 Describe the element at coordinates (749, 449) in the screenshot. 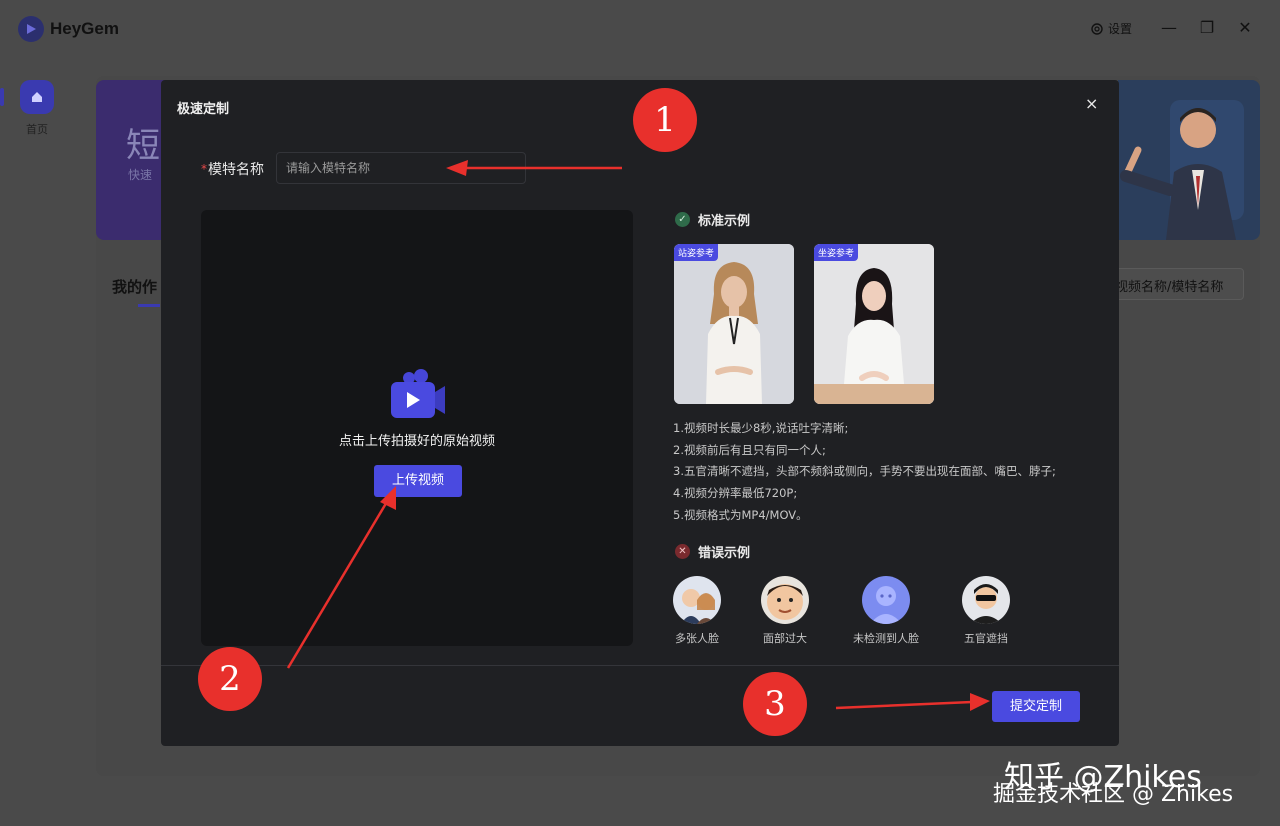

I see `requirement-item: 2.视频前后有且只有同一个人;` at that location.